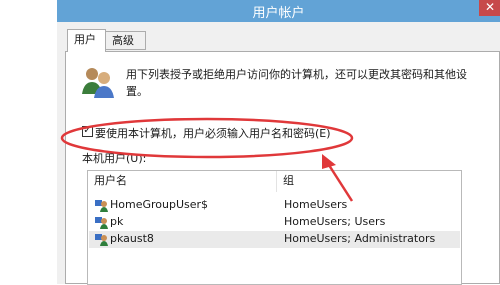 The width and height of the screenshot is (500, 285). I want to click on user-name: pkaust8, so click(132, 238).